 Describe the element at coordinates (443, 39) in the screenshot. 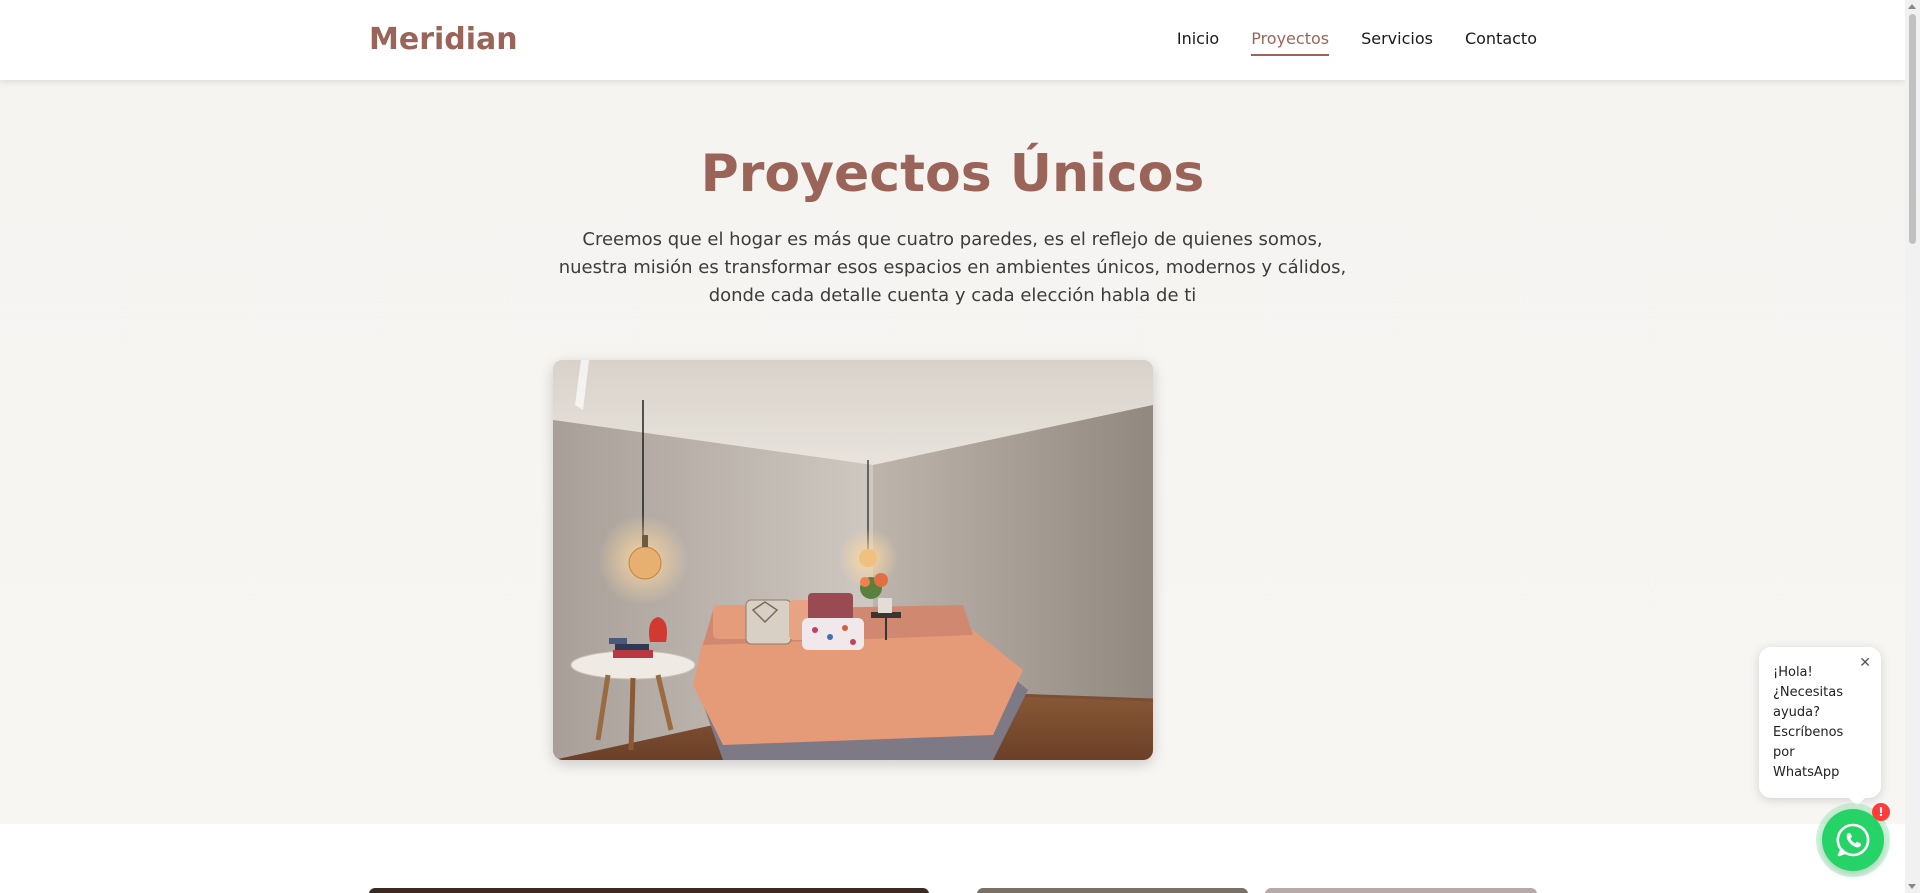

I see `brand-logo: Meridian` at that location.